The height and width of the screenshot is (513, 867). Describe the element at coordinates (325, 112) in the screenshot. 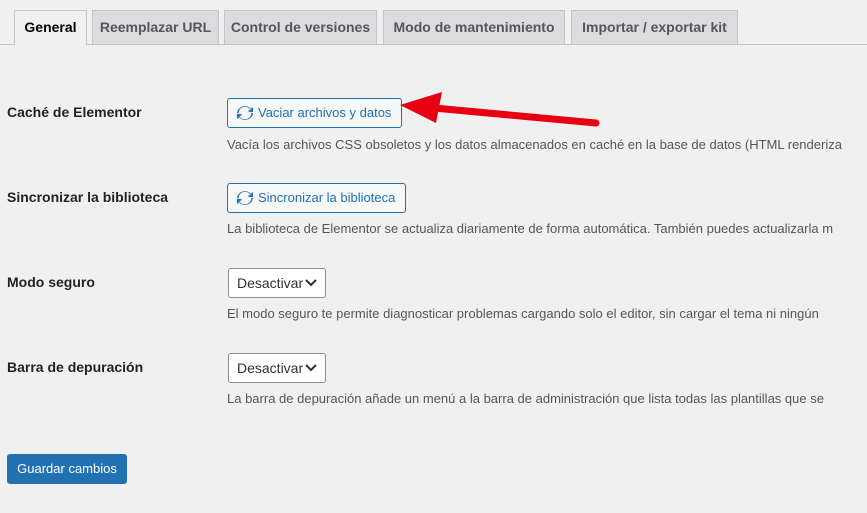

I see `clear-cache-button-label: Vaciar archivos y datos` at that location.